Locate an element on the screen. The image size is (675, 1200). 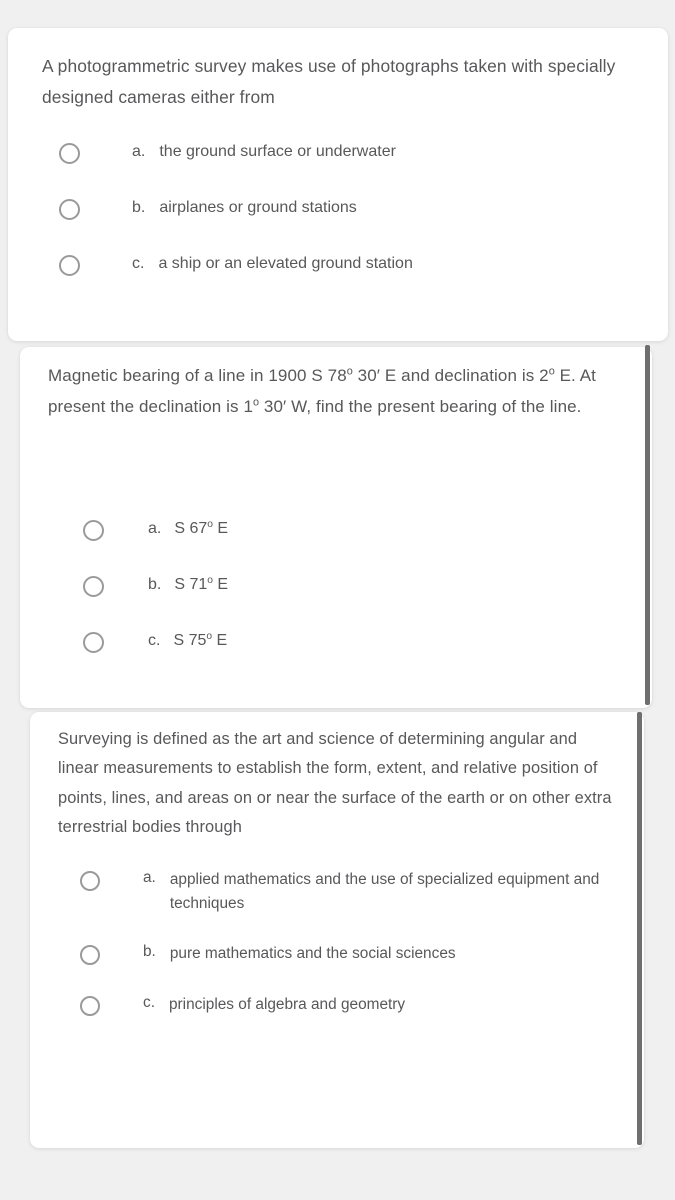
option-label: principles of algebra and geometry is located at coordinates (287, 1004).